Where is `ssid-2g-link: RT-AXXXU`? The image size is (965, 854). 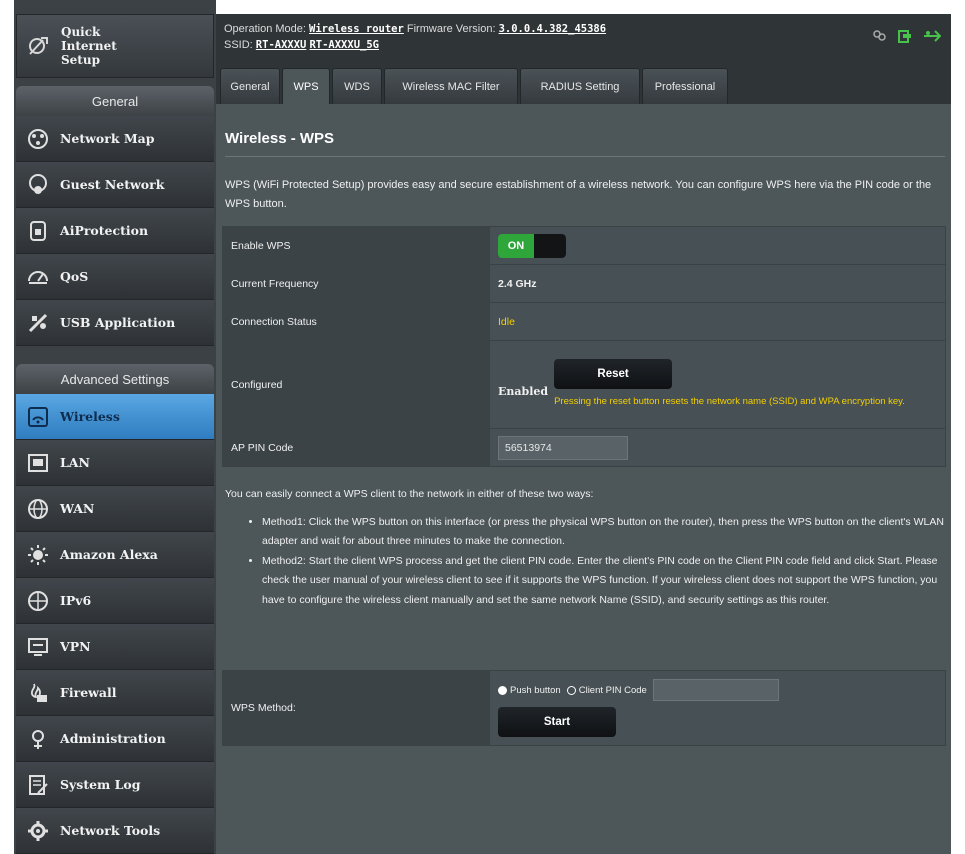
ssid-2g-link: RT-AXXXU is located at coordinates (281, 45).